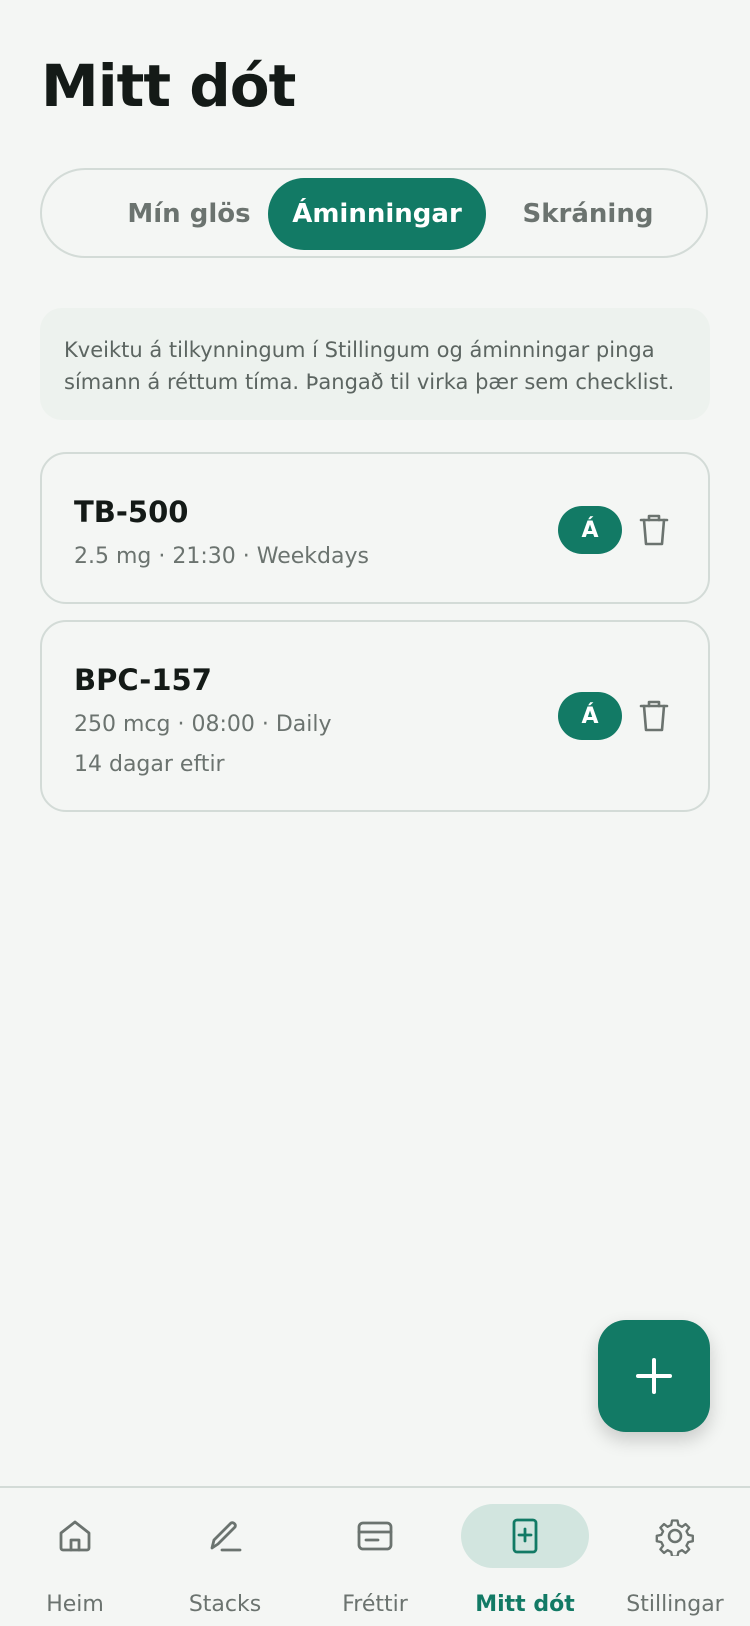  Describe the element at coordinates (168, 86) in the screenshot. I see `page-title: Mitt dót` at that location.